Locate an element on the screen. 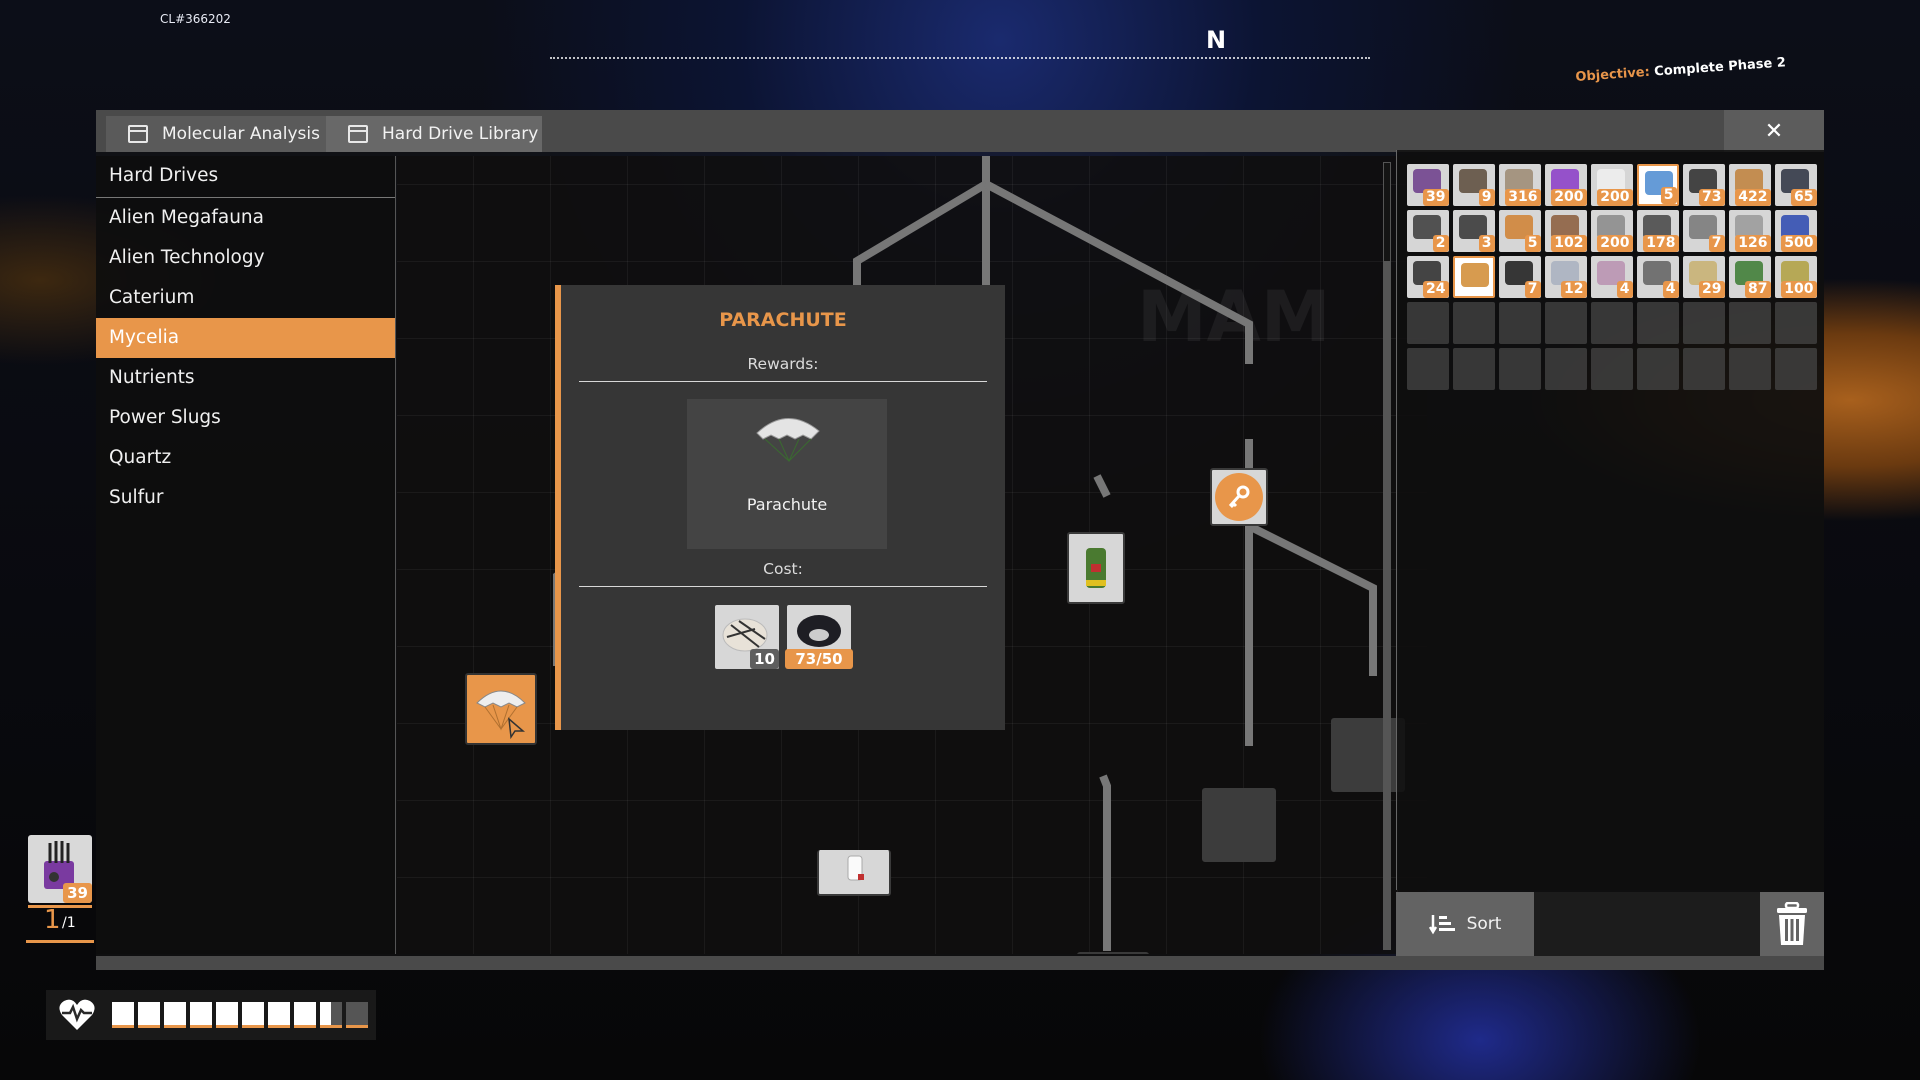  sidebar-item-sulfur: Sulfur is located at coordinates (245, 498).